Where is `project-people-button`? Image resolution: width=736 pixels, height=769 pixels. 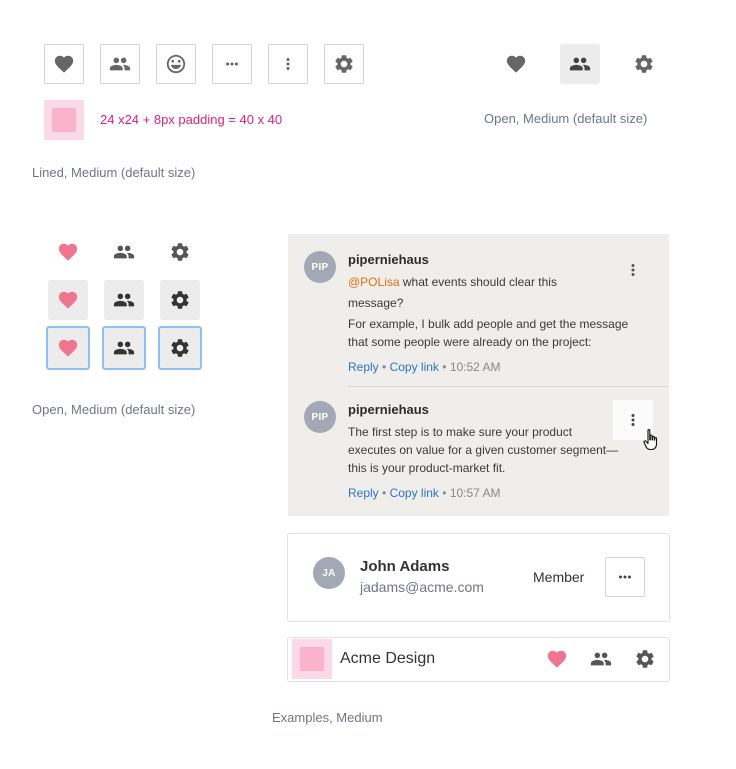 project-people-button is located at coordinates (601, 659).